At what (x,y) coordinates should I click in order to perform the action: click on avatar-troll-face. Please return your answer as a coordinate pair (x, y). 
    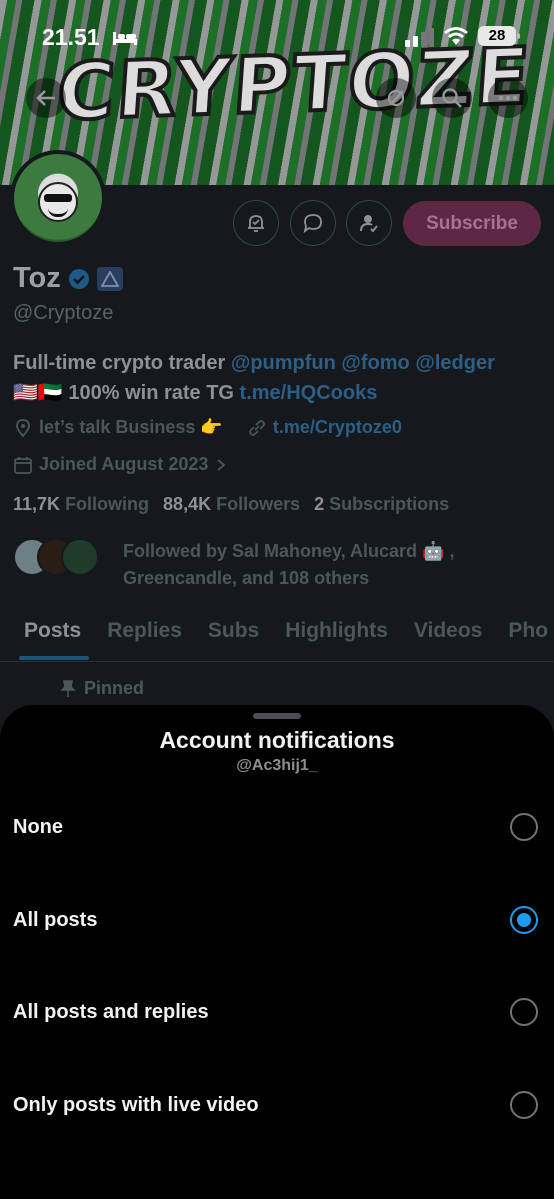
    Looking at the image, I should click on (58, 202).